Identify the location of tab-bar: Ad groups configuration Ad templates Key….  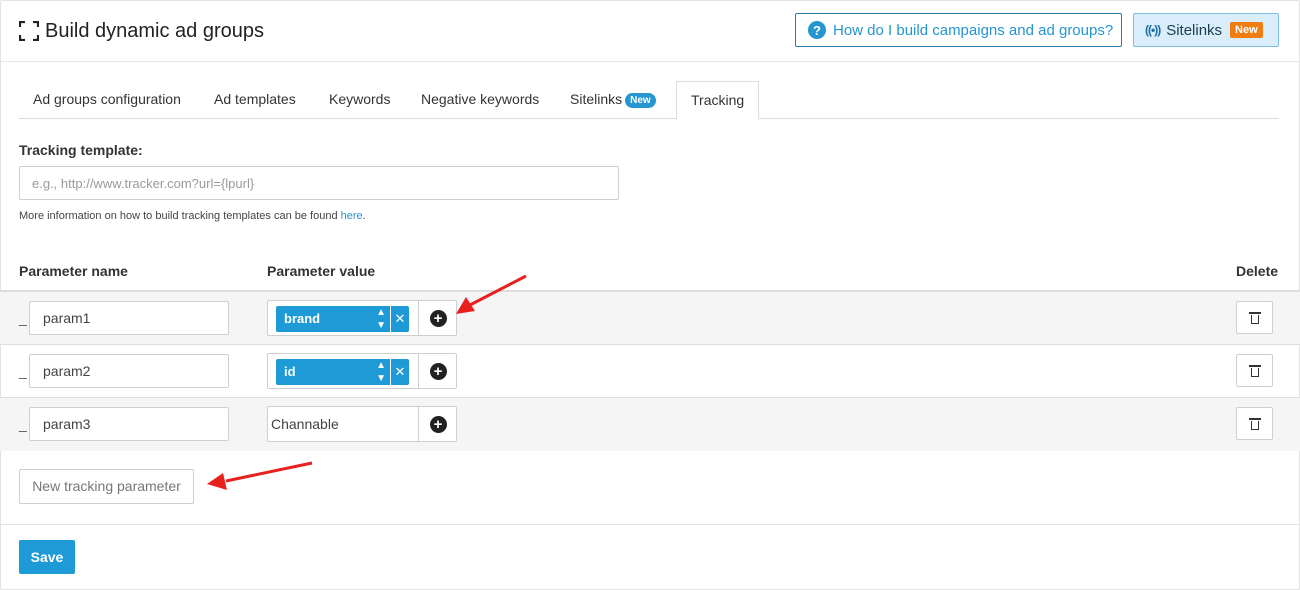
(649, 100).